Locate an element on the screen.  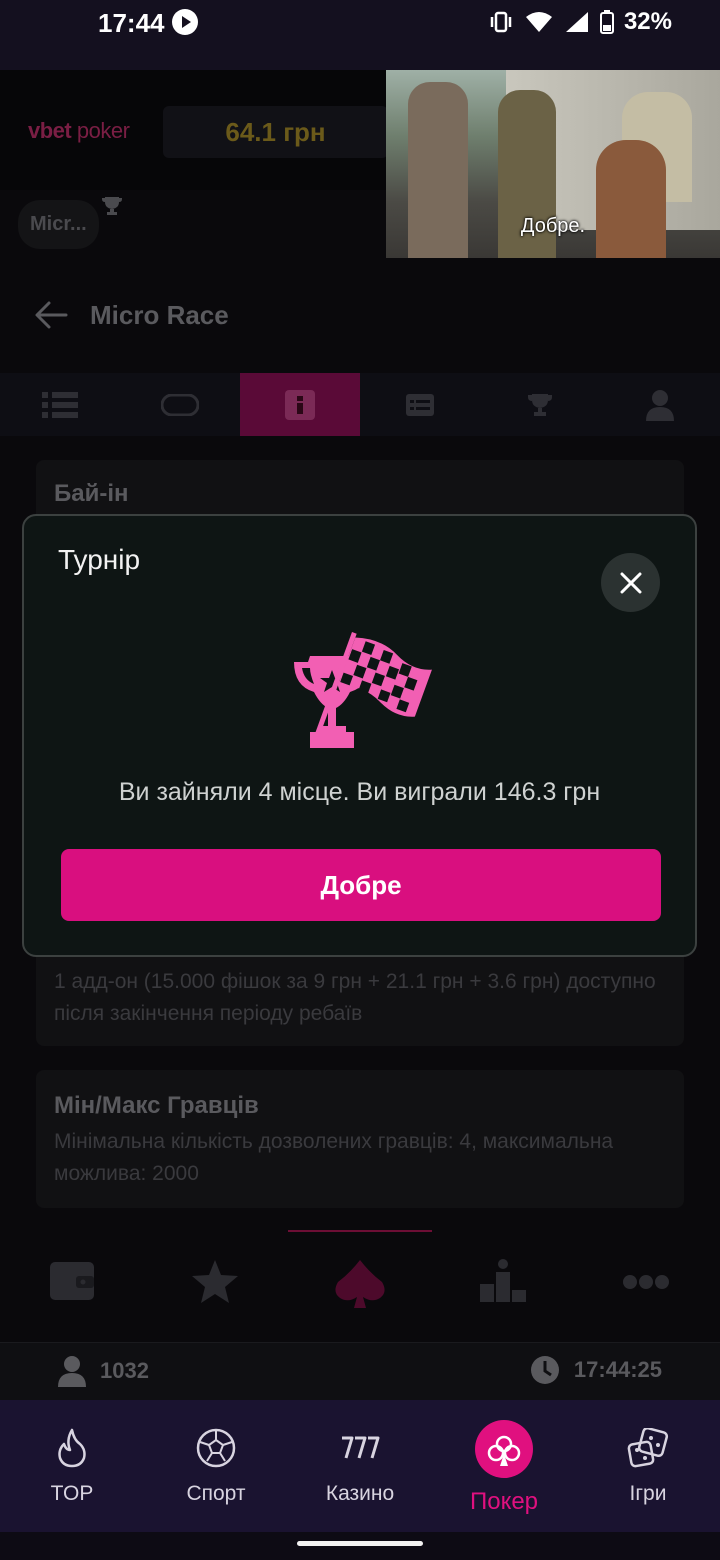
battery-percent: 32% is located at coordinates (647, 21).